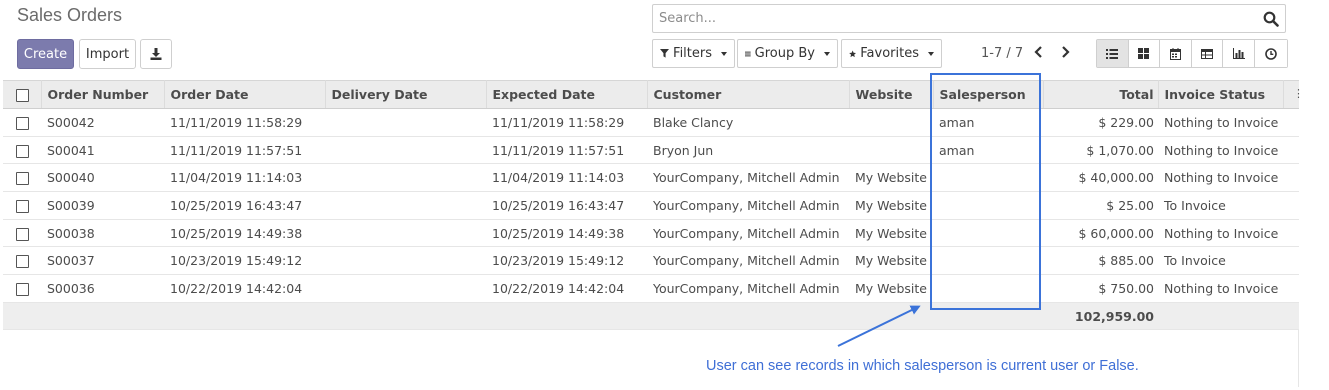  What do you see at coordinates (245, 94) in the screenshot?
I see `column-header-order-date: Order Date` at bounding box center [245, 94].